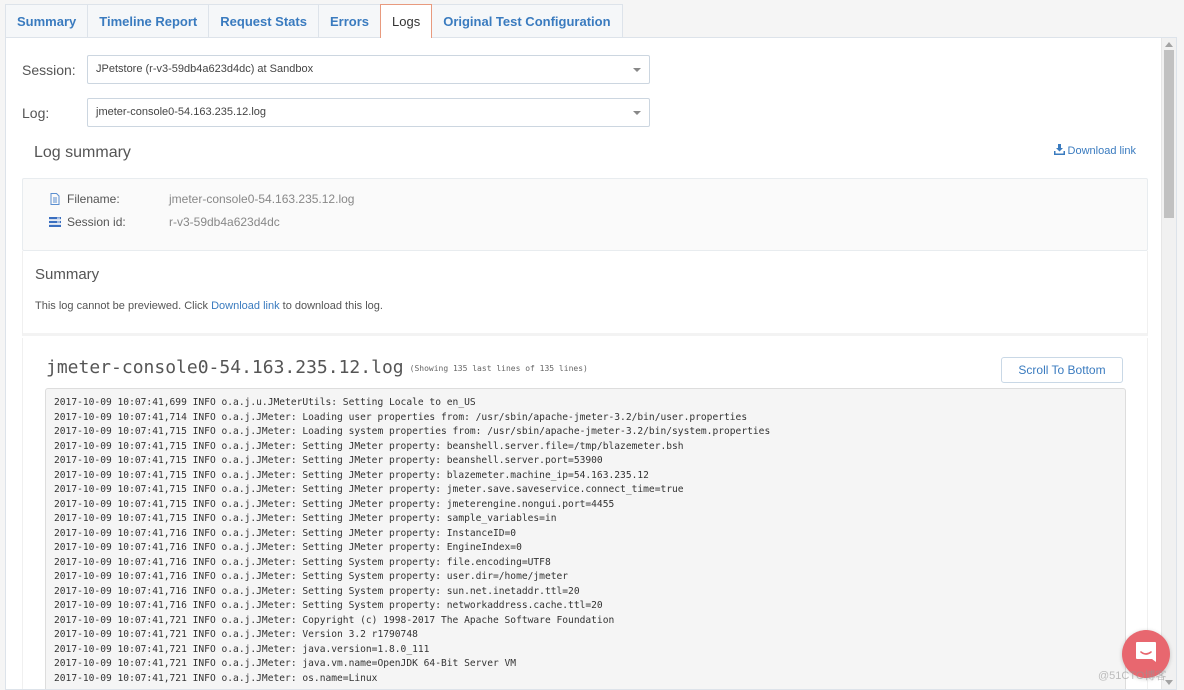  What do you see at coordinates (36, 112) in the screenshot?
I see `log-label: Log:` at bounding box center [36, 112].